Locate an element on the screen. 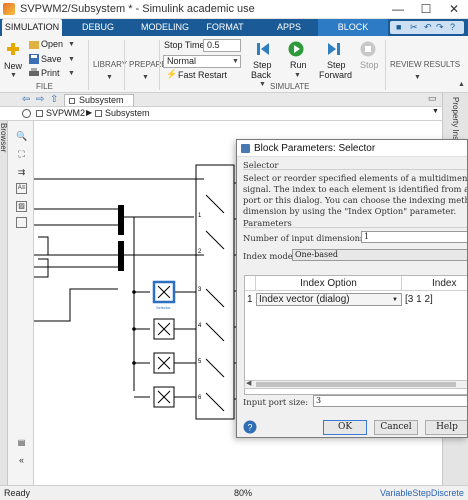 This screenshot has width=468, height=500. review-results-dropdown-icon: ▼ is located at coordinates (417, 77).